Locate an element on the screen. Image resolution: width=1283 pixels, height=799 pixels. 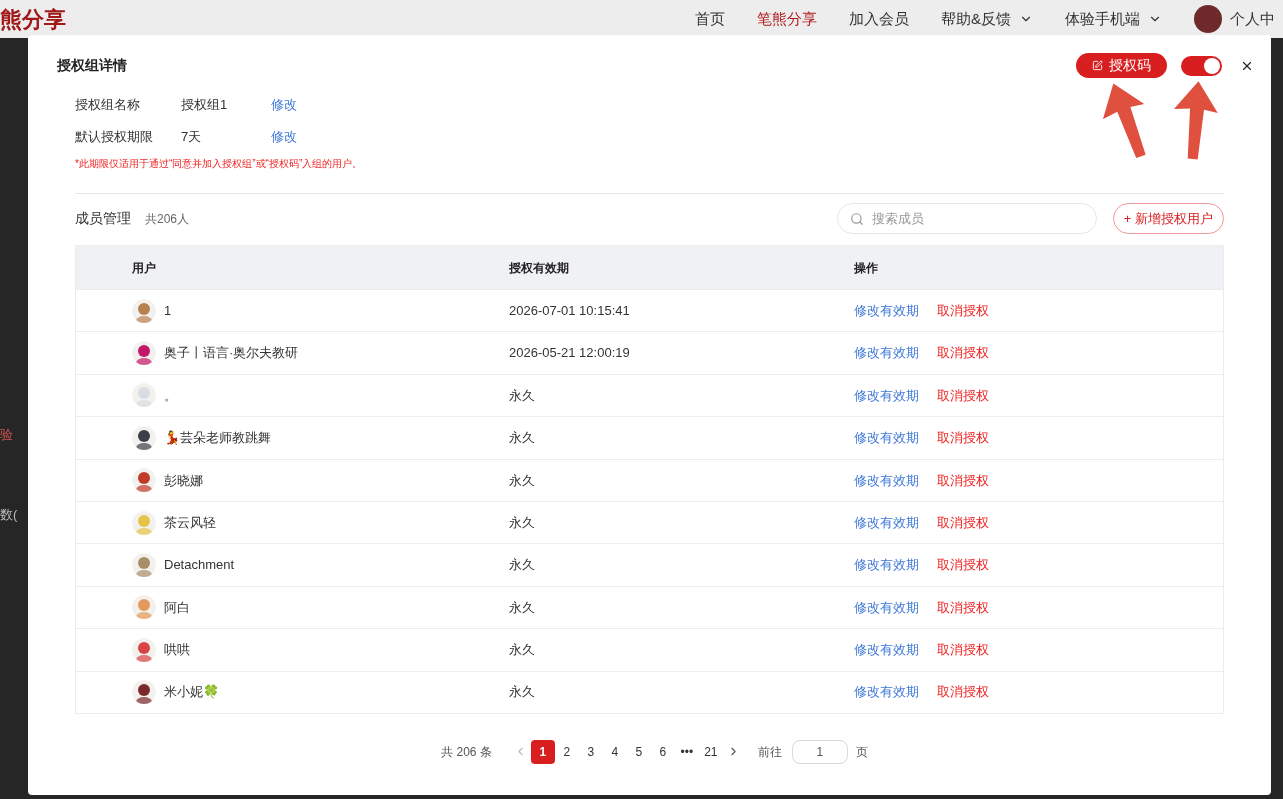
background-text: 验 is located at coordinates (7, 435).